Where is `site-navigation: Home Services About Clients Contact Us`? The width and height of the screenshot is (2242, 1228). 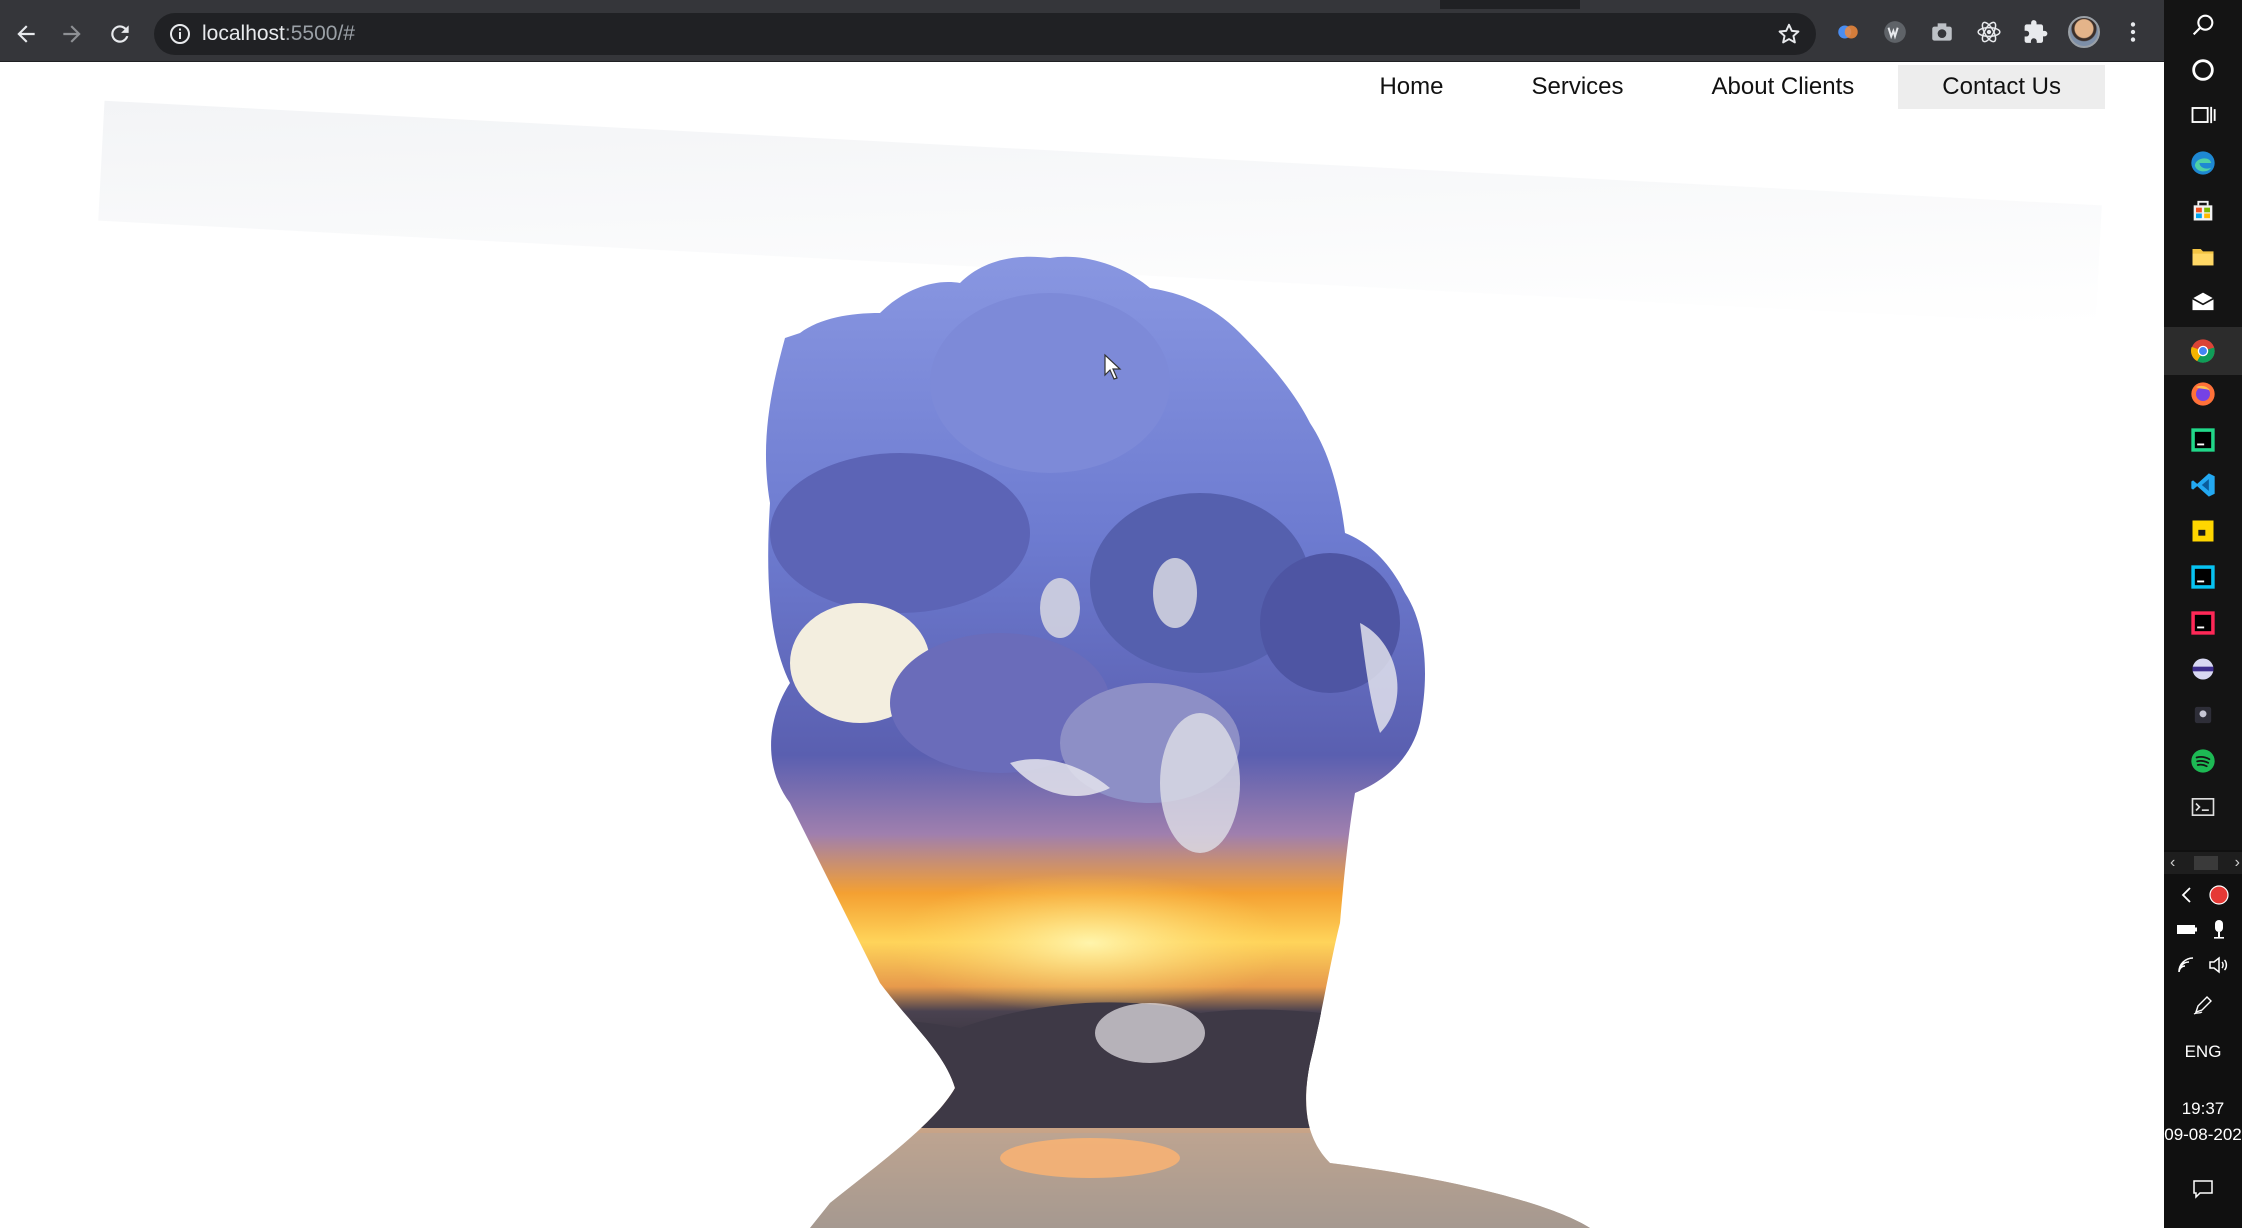
site-navigation: Home Services About Clients Contact Us is located at coordinates (1720, 87).